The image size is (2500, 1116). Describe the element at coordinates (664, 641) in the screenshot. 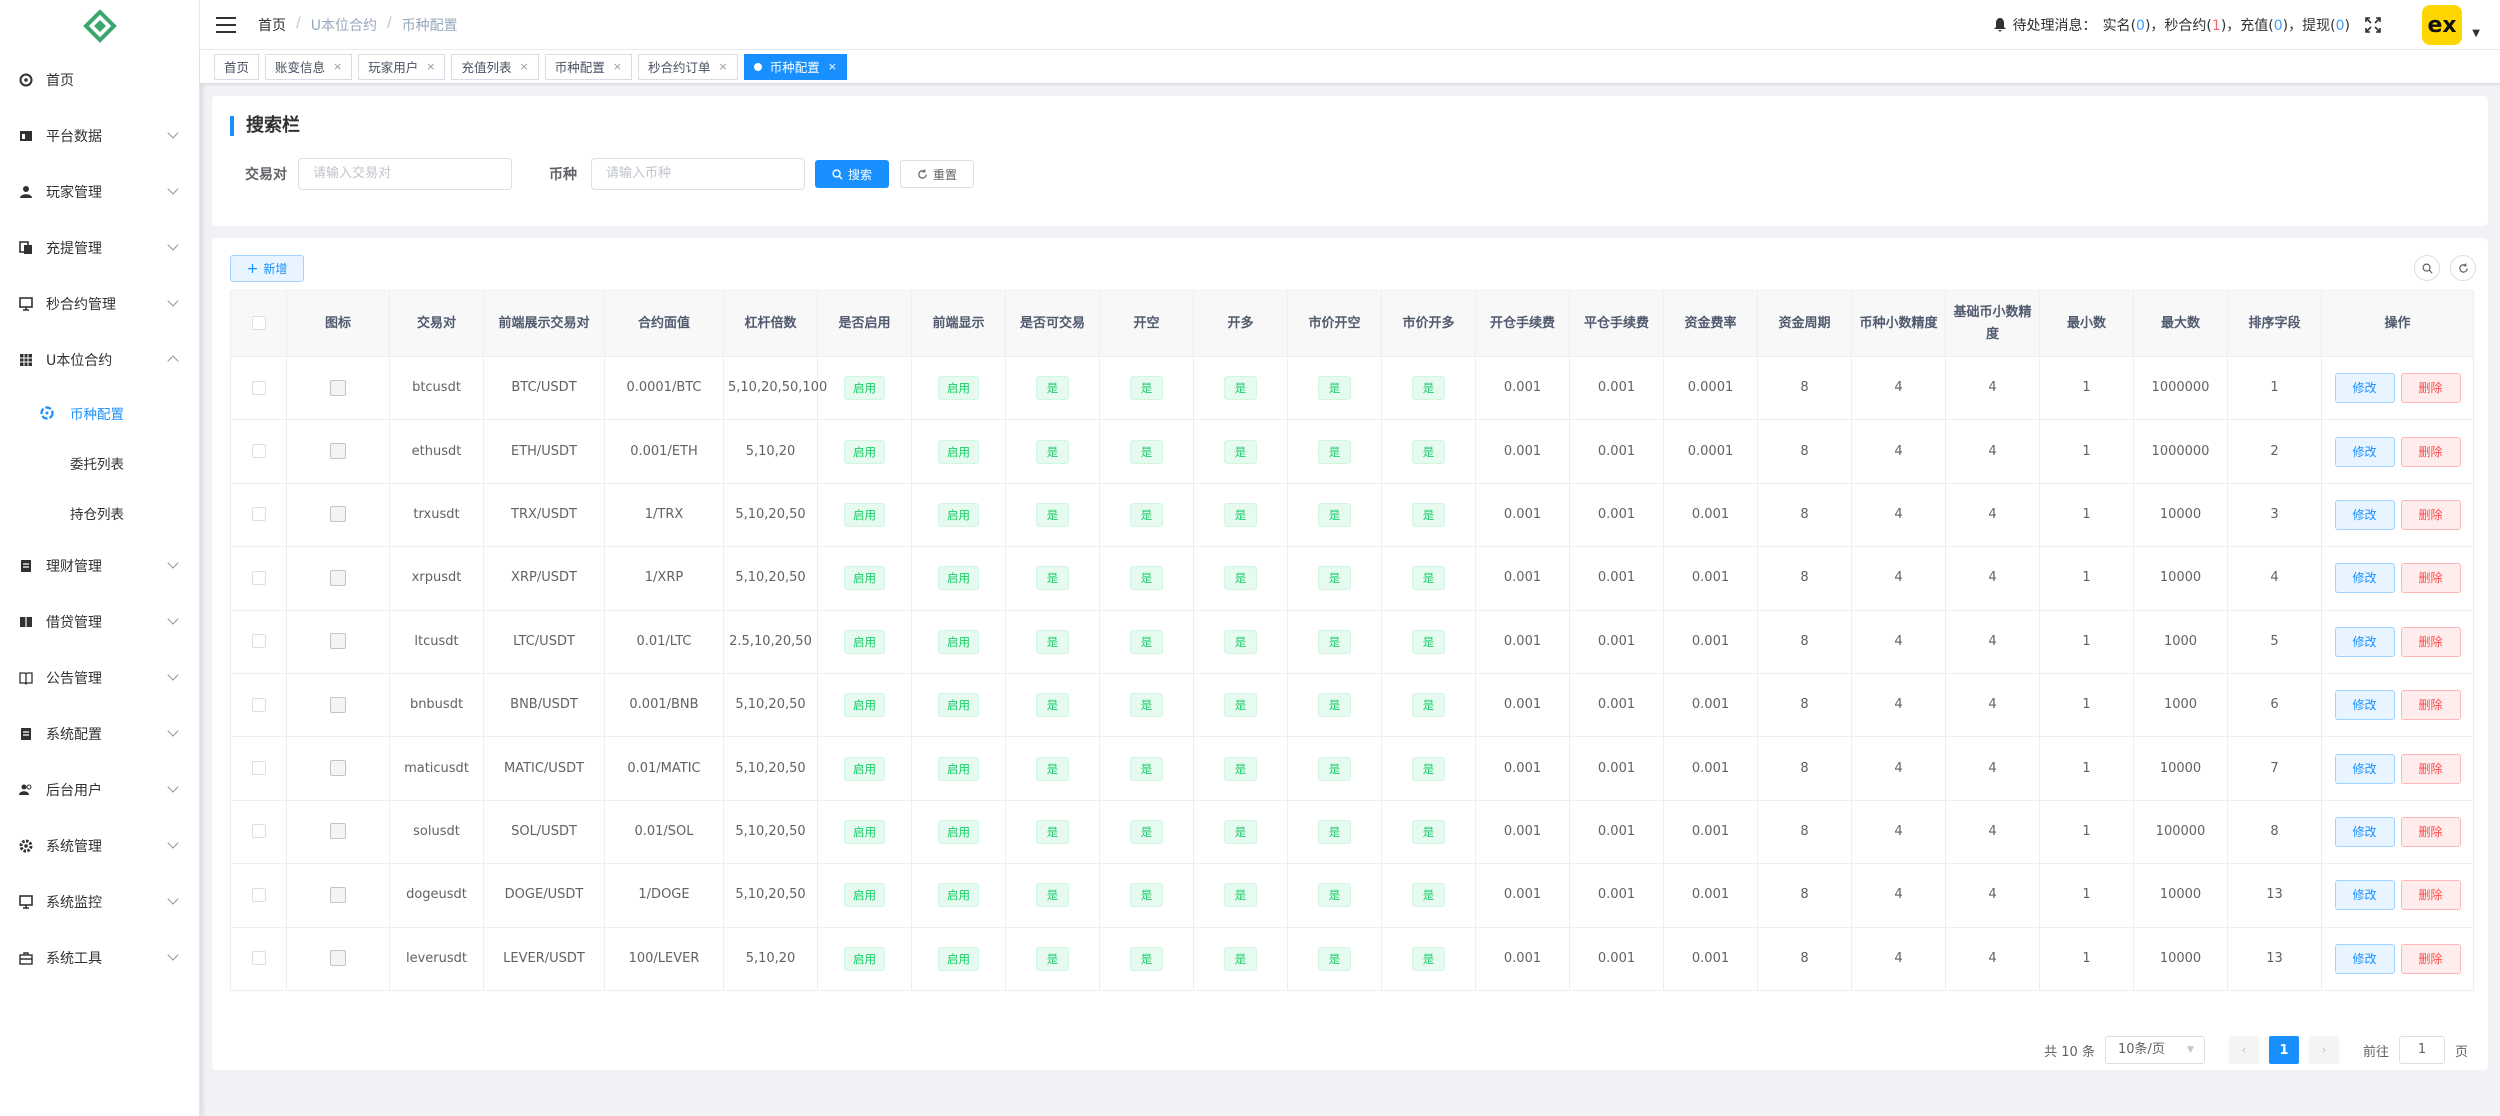

I see `cell-face: 0.01/LTC` at that location.